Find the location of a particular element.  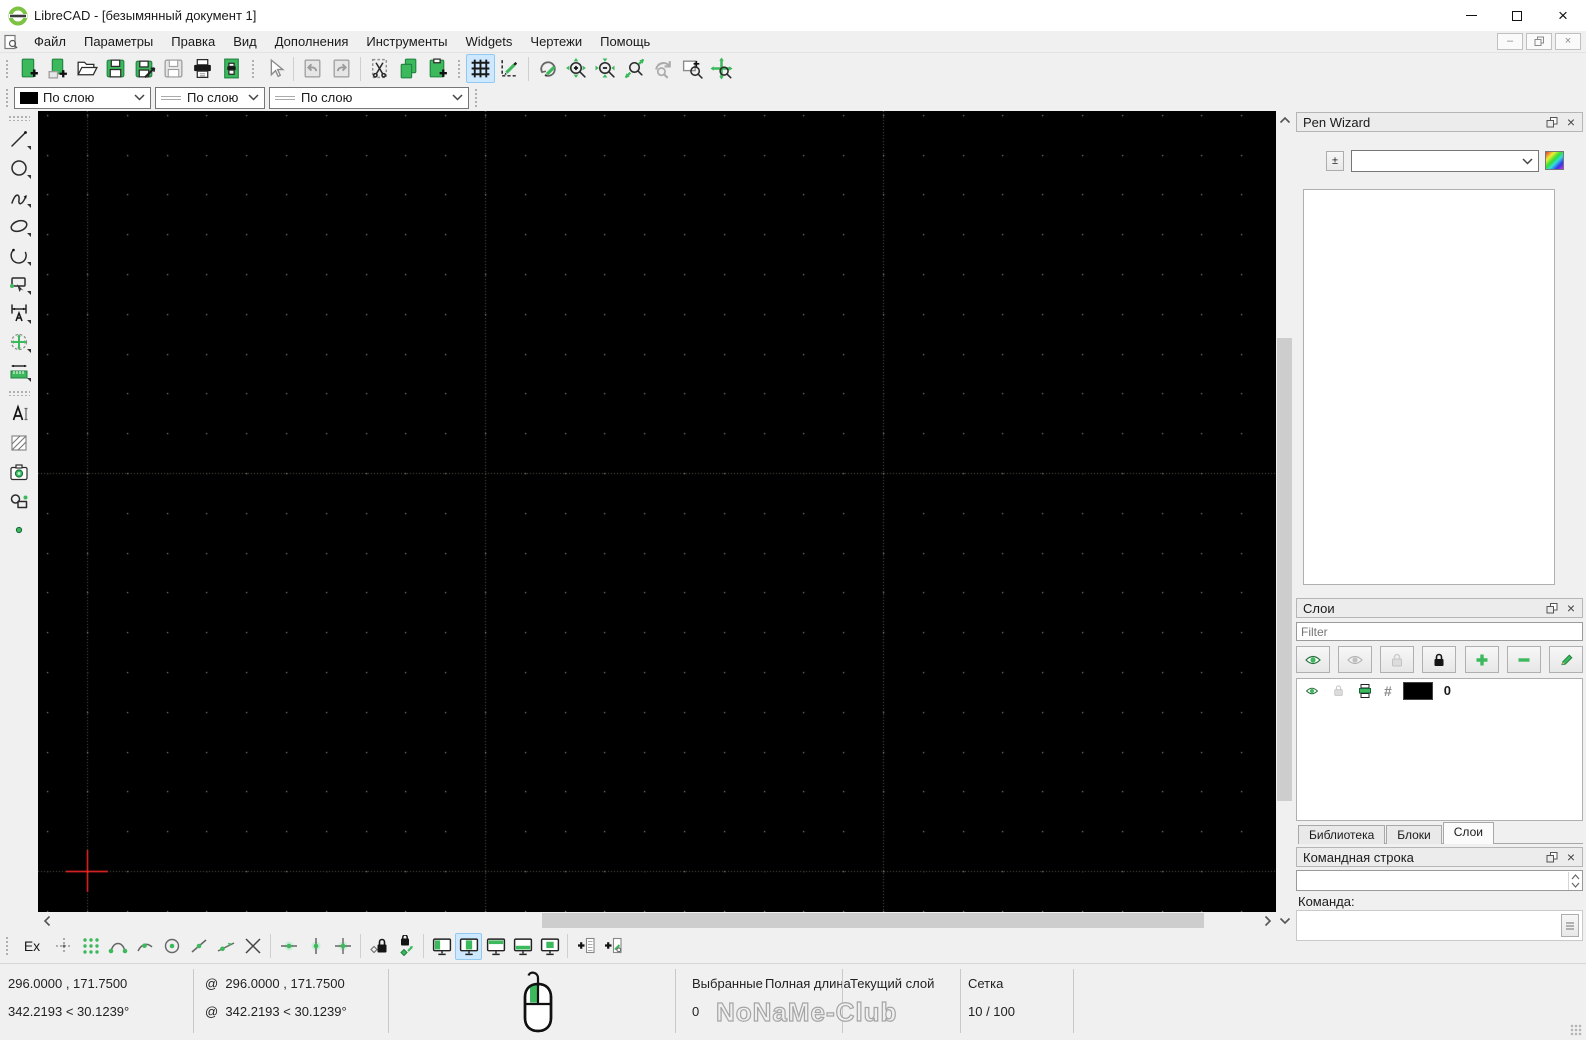

redo-button is located at coordinates (341, 68).